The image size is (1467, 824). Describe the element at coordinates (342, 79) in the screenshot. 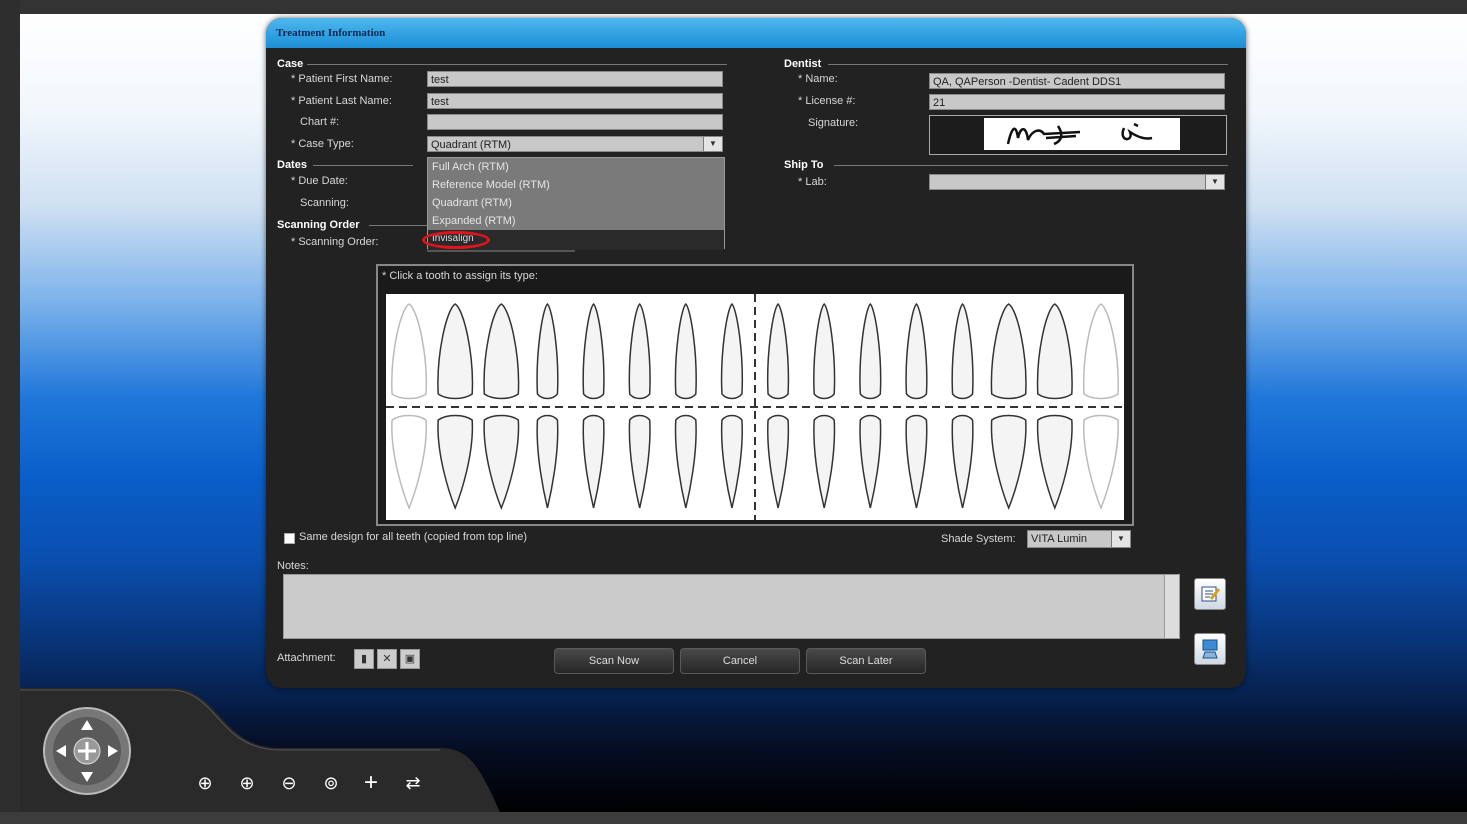

I see `first-name-label: * Patient First Name:` at that location.